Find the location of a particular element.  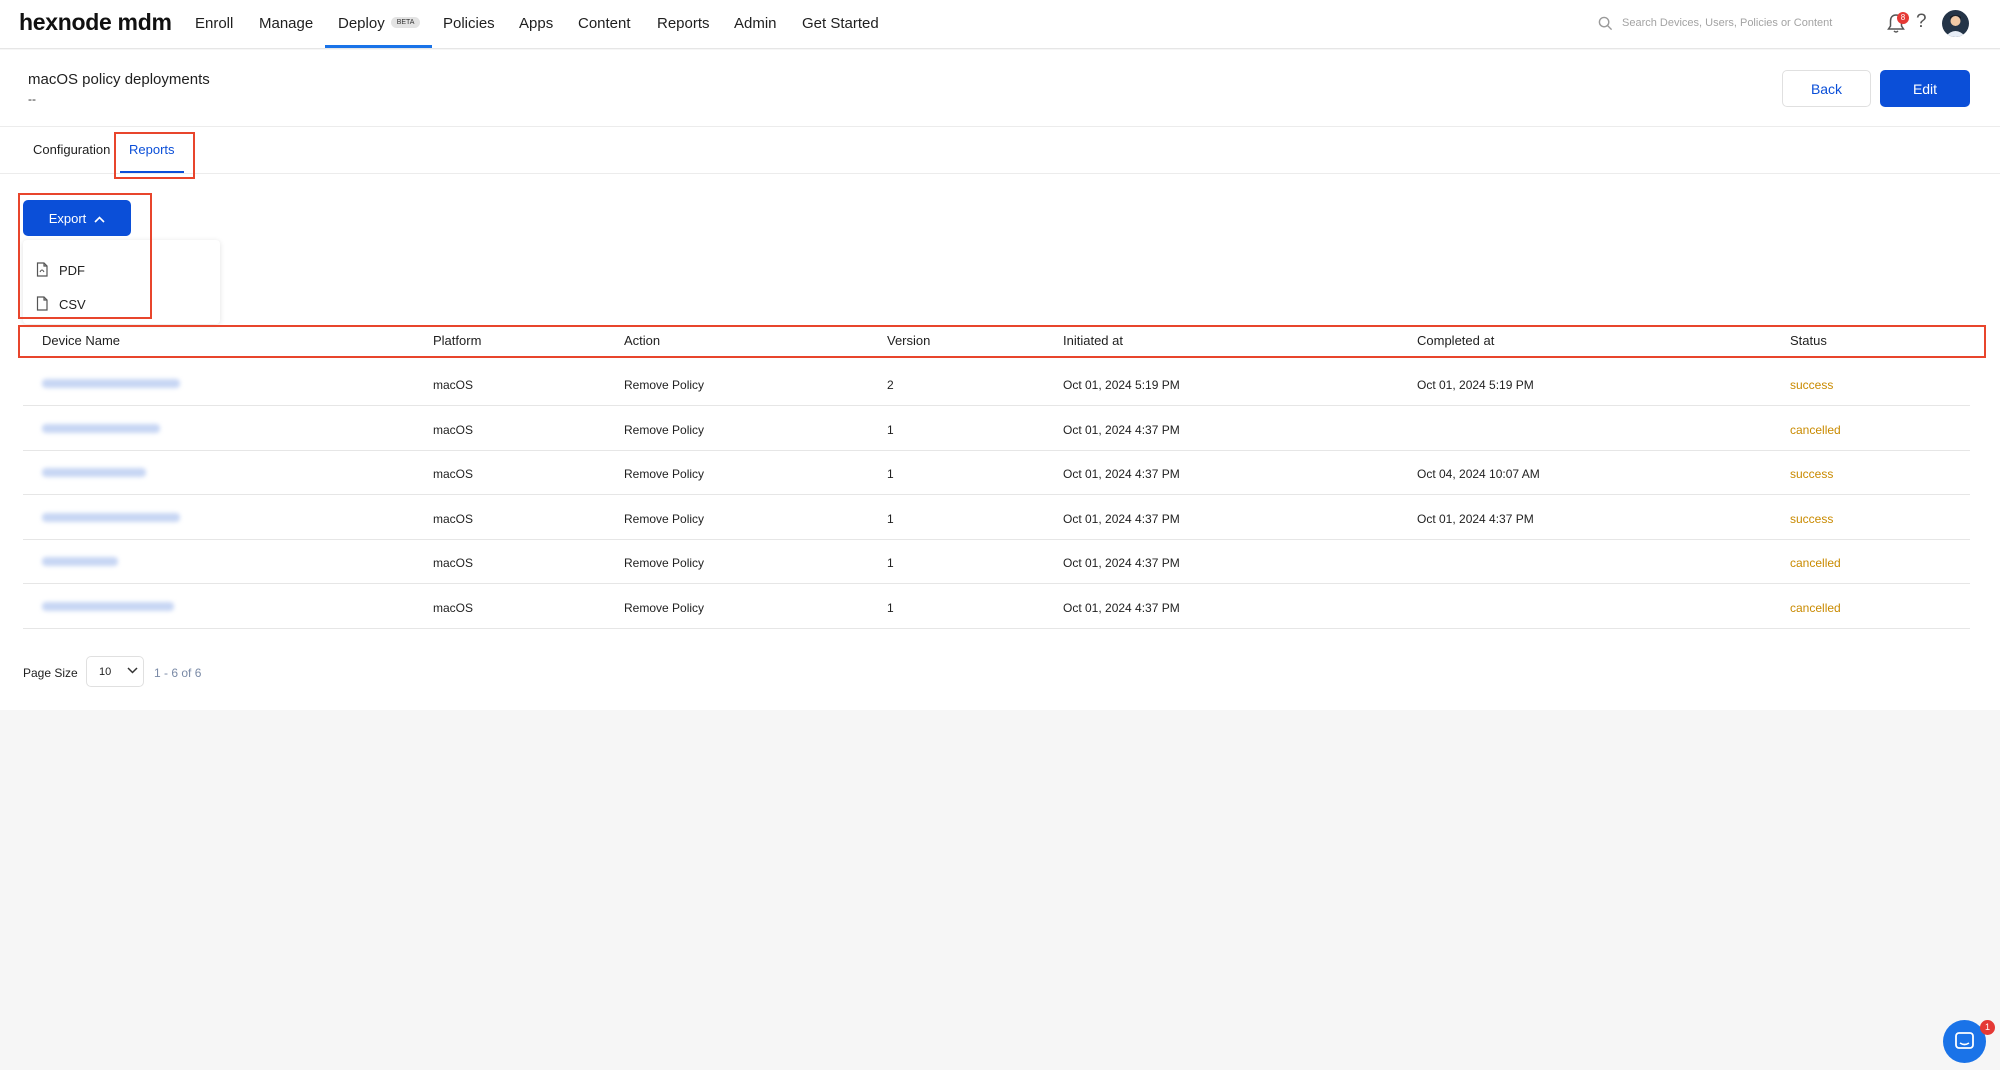

chat-unread-badge: 1 is located at coordinates (1987, 1027).